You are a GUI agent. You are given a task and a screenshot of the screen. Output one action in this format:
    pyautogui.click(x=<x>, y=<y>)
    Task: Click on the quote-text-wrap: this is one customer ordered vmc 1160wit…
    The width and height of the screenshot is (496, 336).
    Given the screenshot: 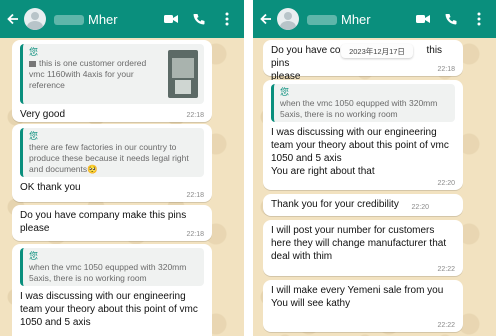 What is the action you would take?
    pyautogui.click(x=95, y=74)
    